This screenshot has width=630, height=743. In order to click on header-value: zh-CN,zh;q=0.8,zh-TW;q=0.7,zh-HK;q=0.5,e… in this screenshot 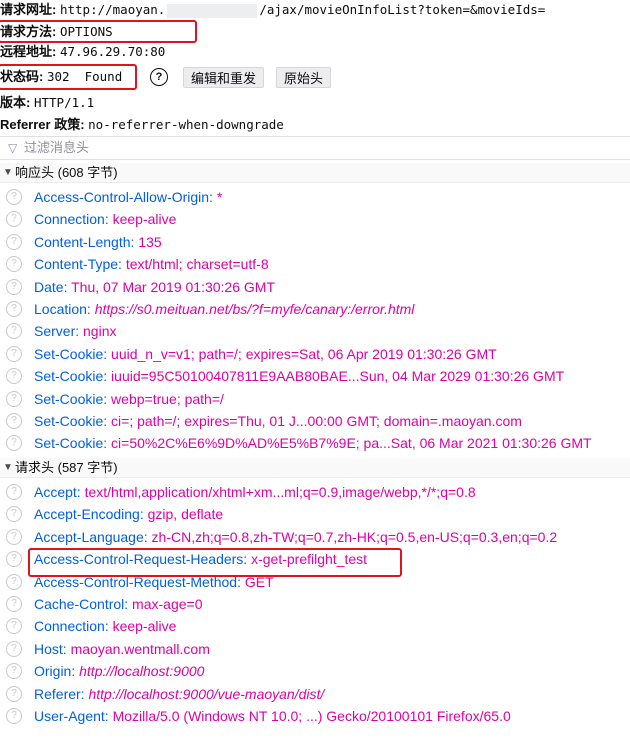, I will do `click(354, 536)`.